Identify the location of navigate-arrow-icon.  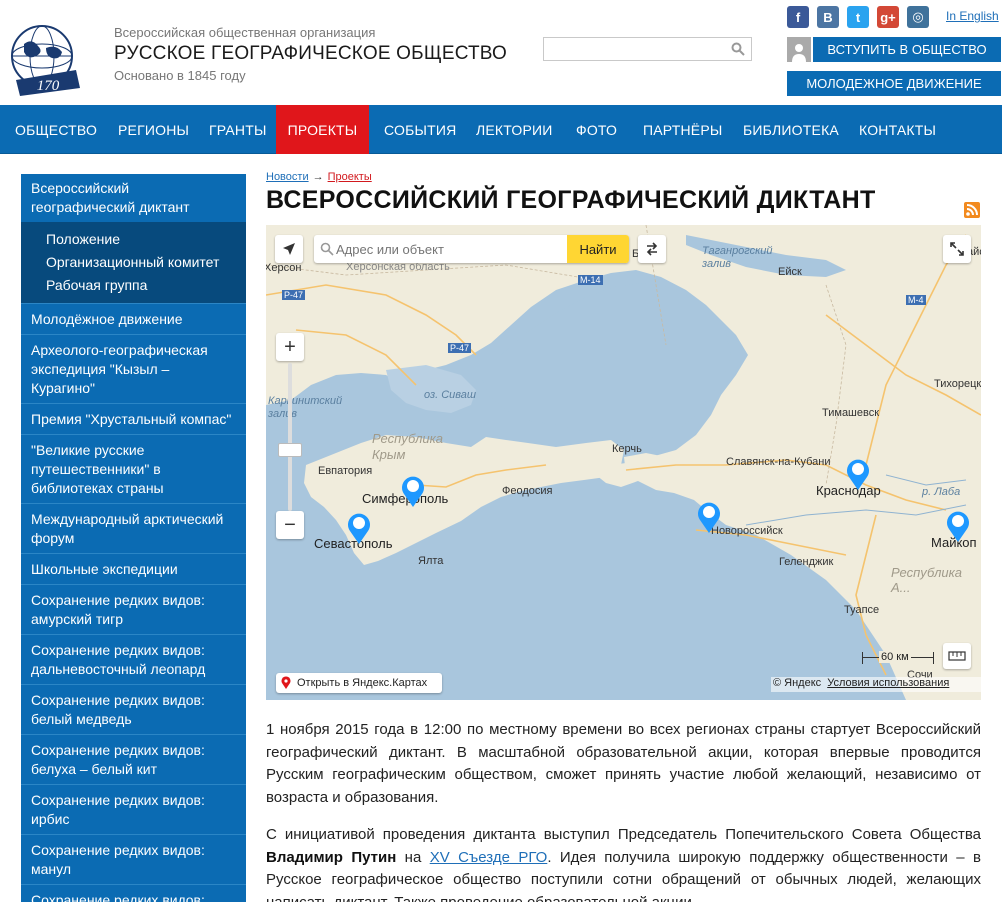
(289, 249).